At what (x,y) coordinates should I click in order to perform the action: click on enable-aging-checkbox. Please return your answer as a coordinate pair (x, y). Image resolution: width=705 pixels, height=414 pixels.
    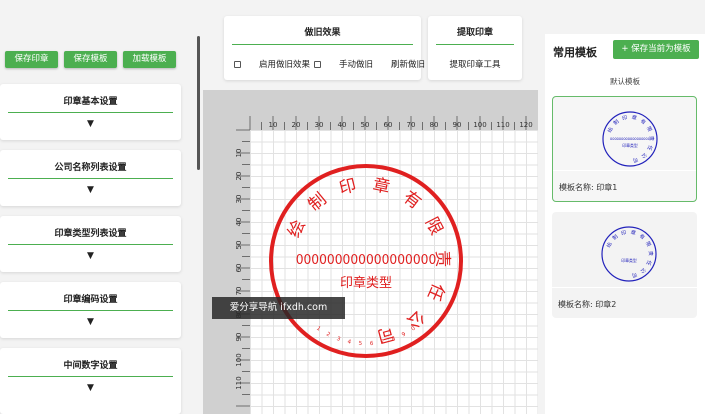
    Looking at the image, I should click on (237, 64).